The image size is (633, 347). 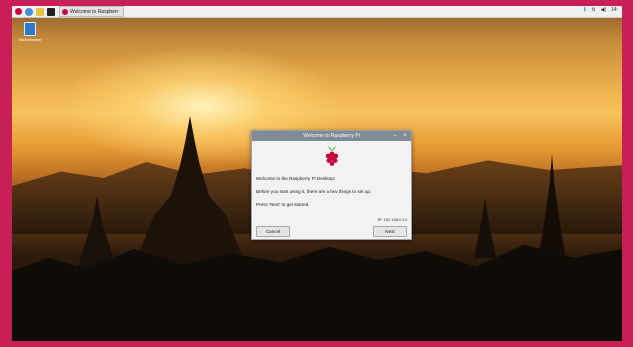 What do you see at coordinates (584, 10) in the screenshot?
I see `bluetooth-icon: ᛒ` at bounding box center [584, 10].